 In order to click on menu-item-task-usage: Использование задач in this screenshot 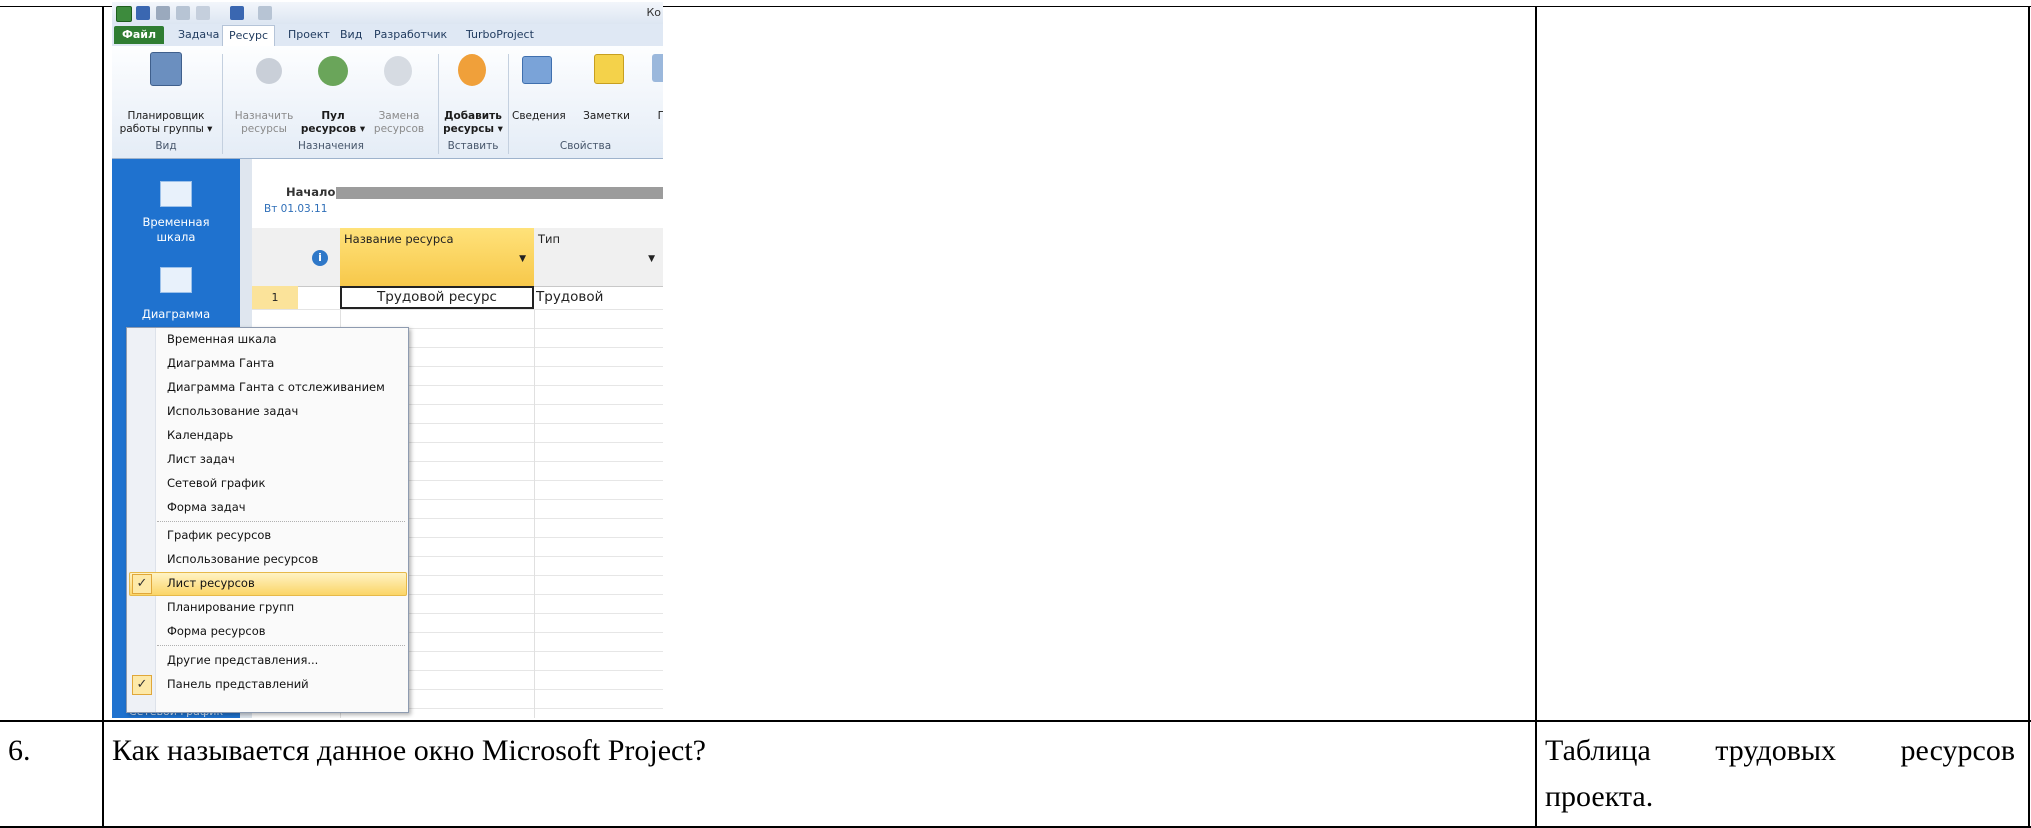, I will do `click(232, 411)`.